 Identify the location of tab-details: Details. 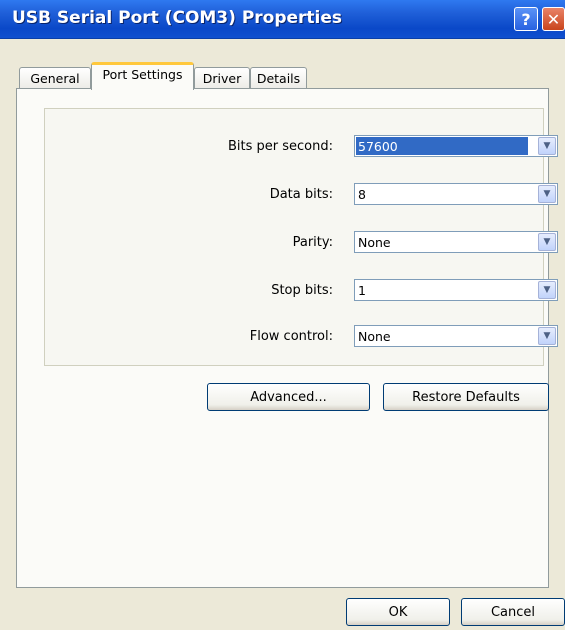
(278, 78).